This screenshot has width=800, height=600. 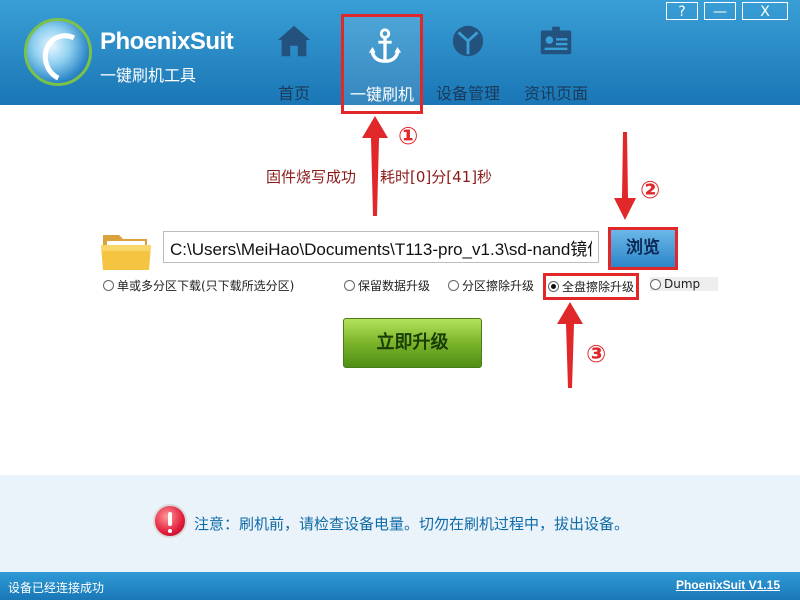 What do you see at coordinates (408, 136) in the screenshot?
I see `annotation-marker-1: ①` at bounding box center [408, 136].